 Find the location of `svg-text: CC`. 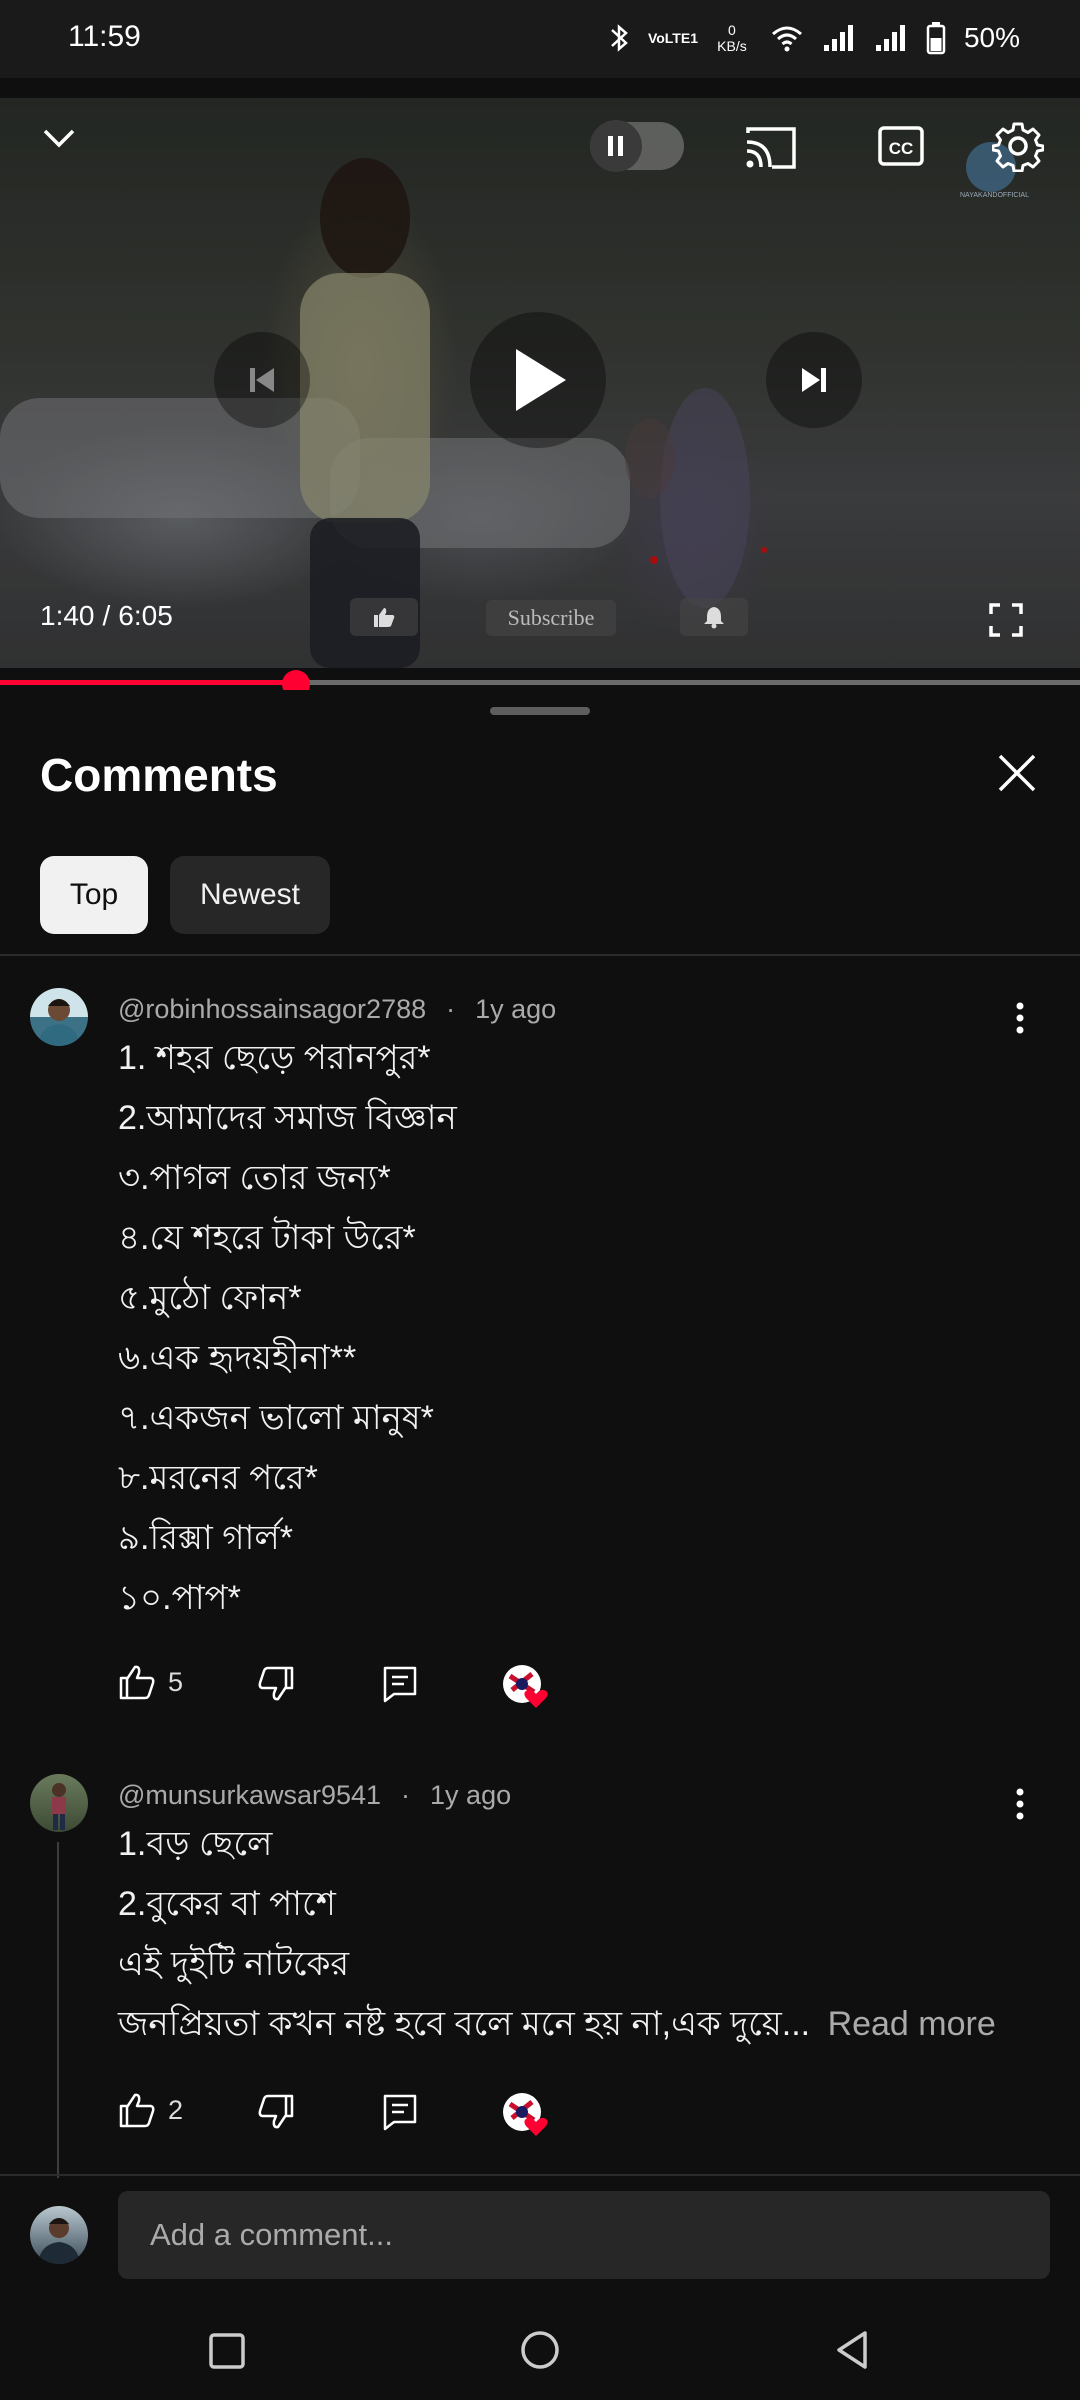

svg-text: CC is located at coordinates (901, 148).